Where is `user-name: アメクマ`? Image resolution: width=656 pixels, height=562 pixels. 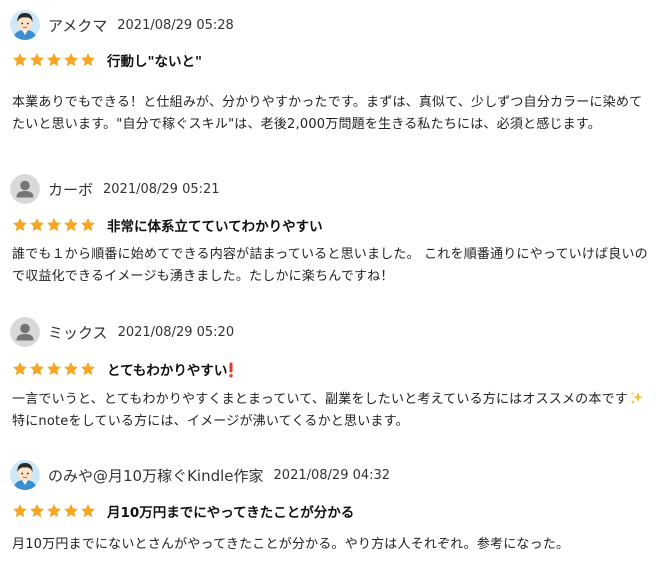 user-name: アメクマ is located at coordinates (77, 25).